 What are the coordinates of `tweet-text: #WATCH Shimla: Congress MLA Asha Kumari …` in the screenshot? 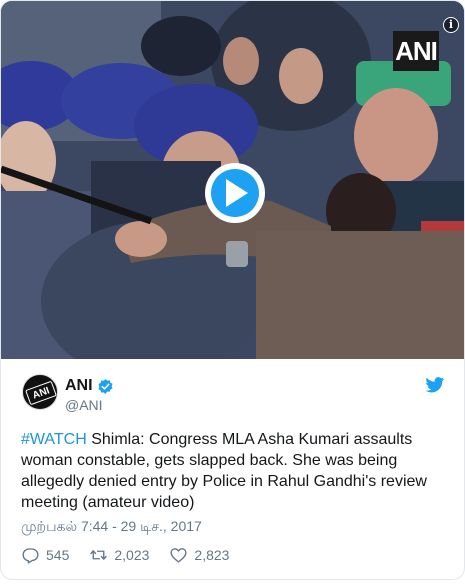 It's located at (233, 471).